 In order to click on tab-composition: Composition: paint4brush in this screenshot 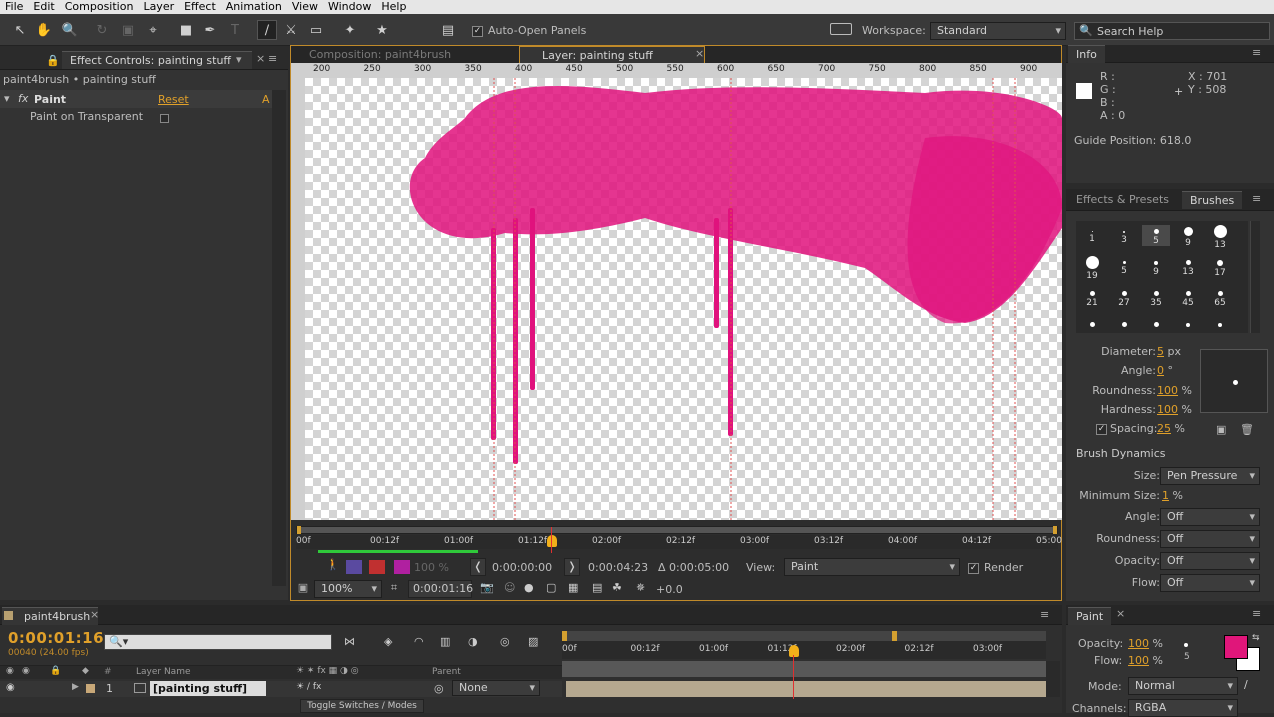, I will do `click(380, 55)`.